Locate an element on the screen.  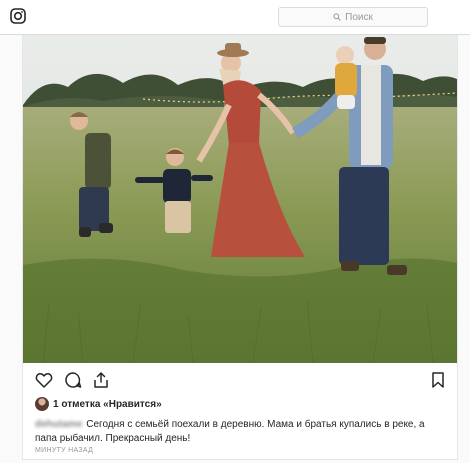
search-placeholder: Поиск is located at coordinates (359, 17).